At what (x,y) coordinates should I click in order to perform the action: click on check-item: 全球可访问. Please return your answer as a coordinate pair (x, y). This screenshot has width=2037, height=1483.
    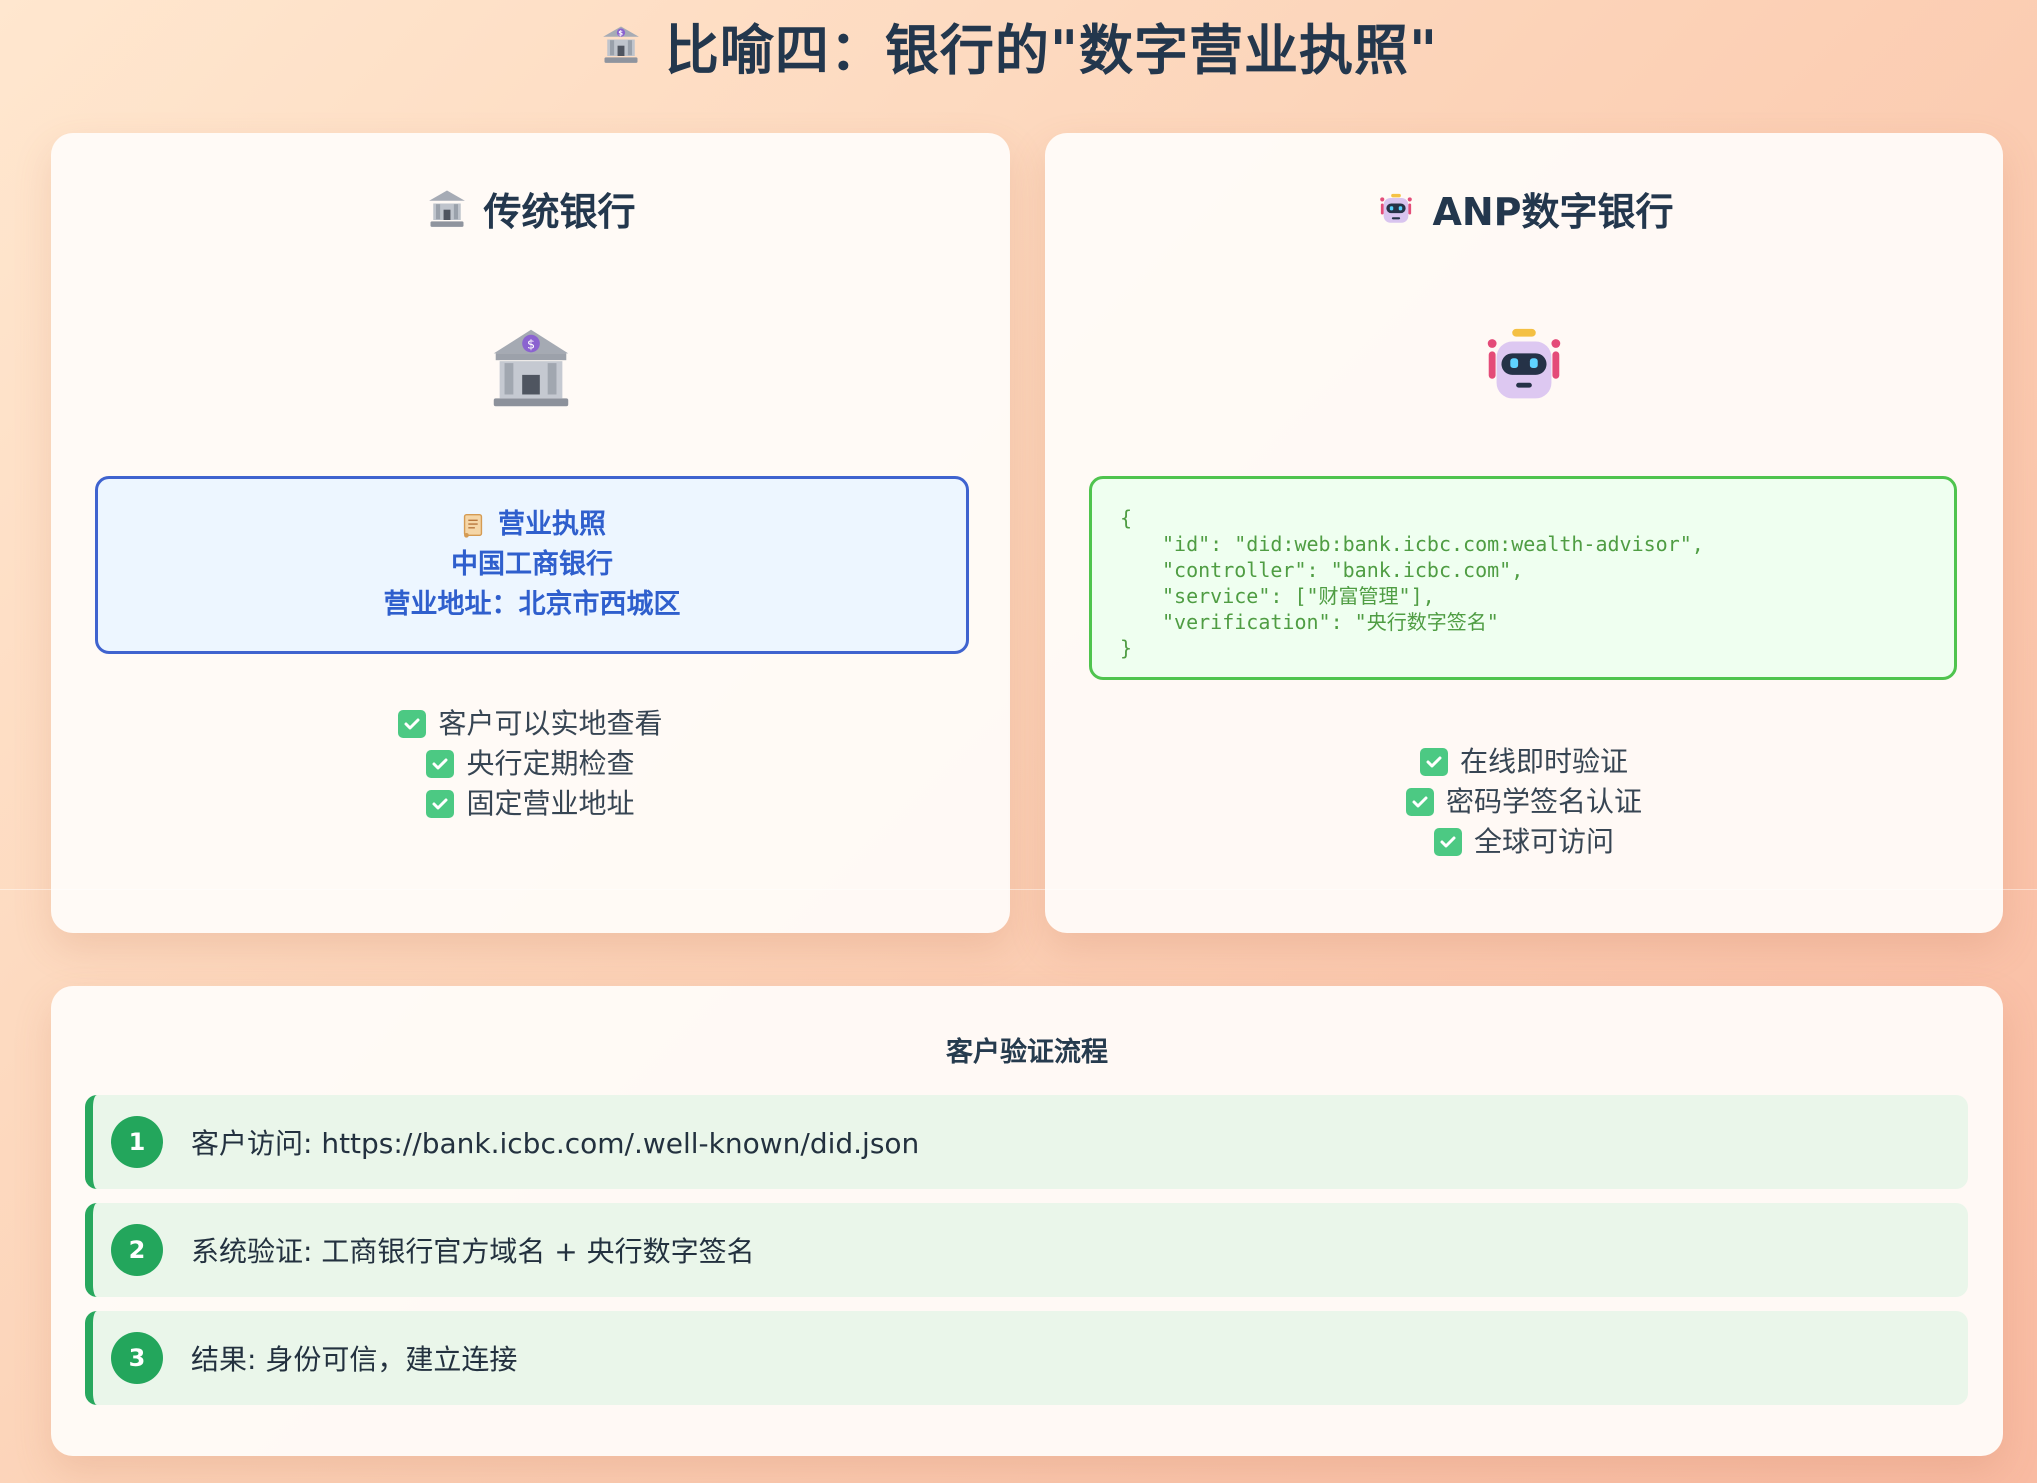
    Looking at the image, I should click on (1523, 841).